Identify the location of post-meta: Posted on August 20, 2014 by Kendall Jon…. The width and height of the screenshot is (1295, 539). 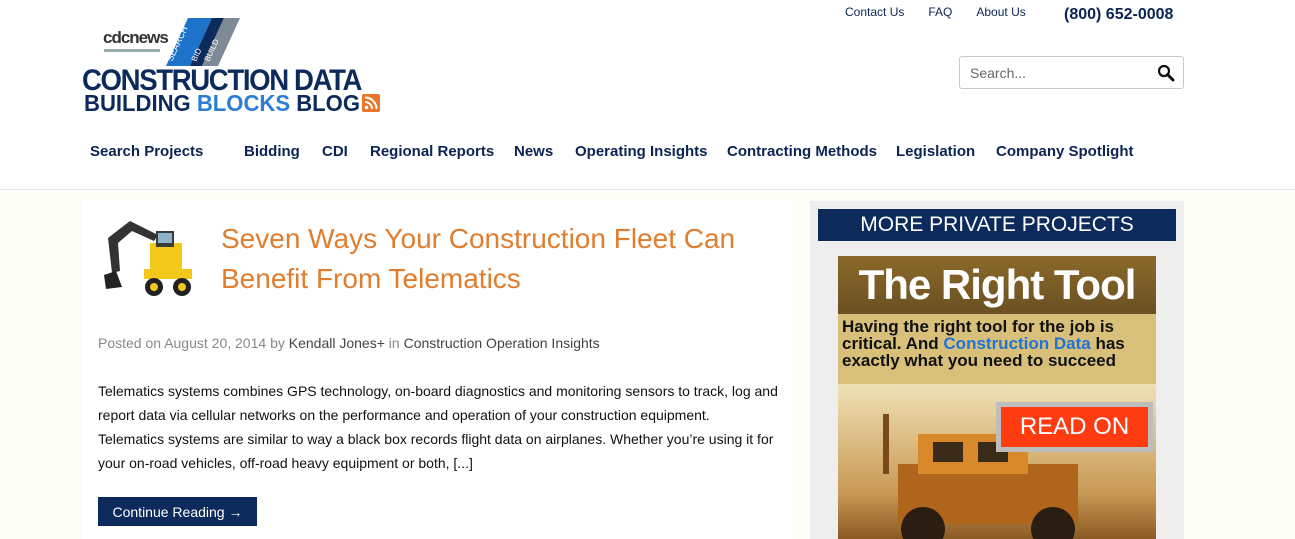
(349, 343).